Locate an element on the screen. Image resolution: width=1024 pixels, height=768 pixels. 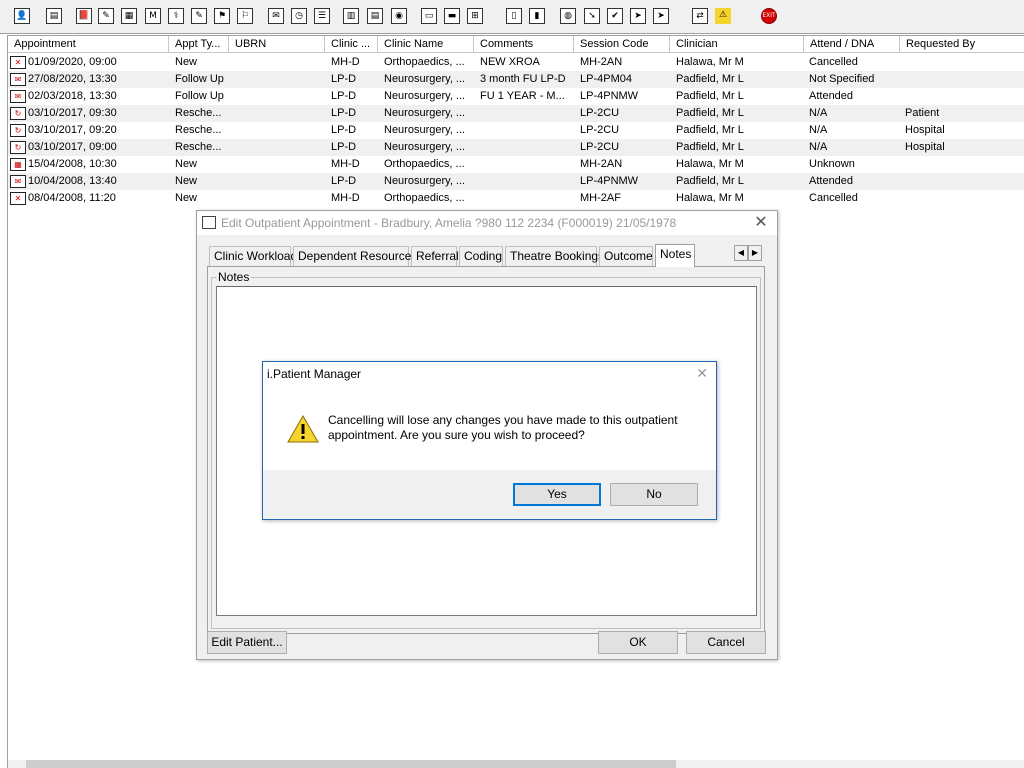
tab-coding: Coding is located at coordinates (481, 256).